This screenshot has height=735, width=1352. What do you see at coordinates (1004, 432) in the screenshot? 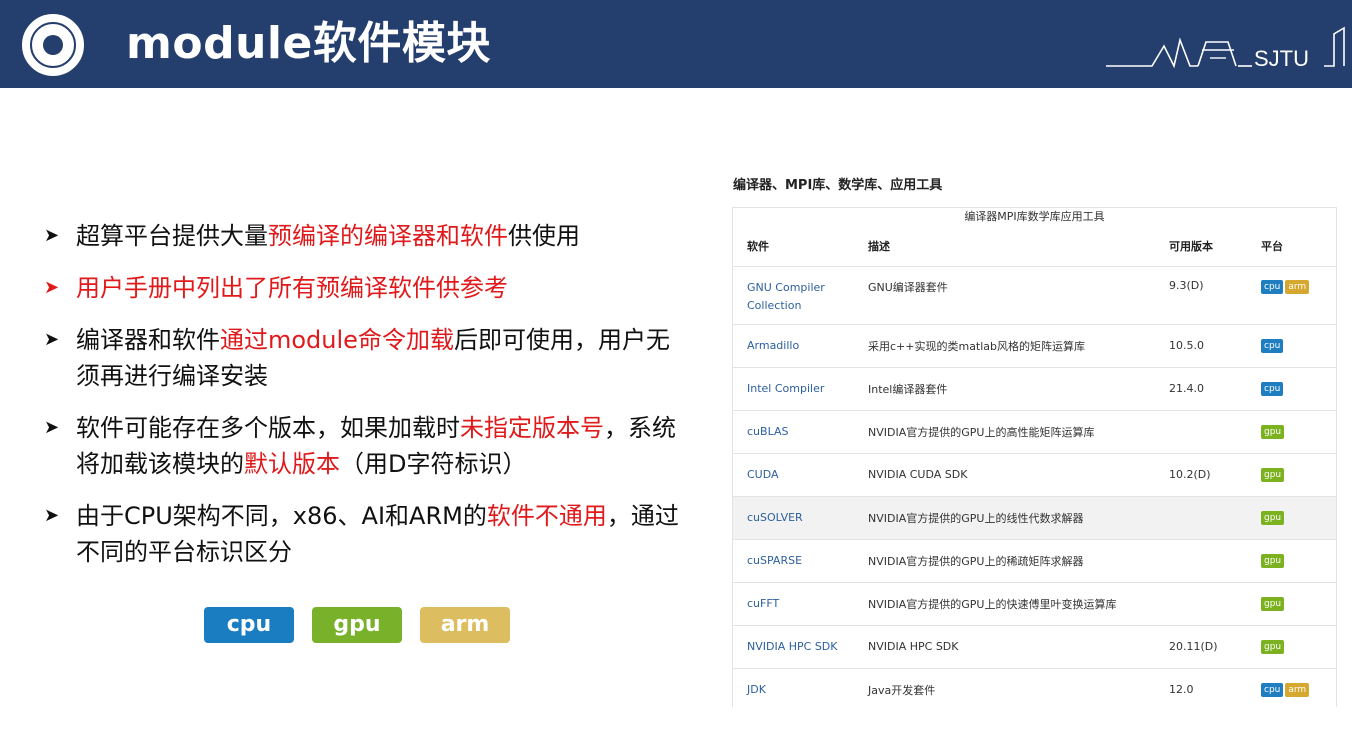
I see `software-description: NVIDIA官方提供的GPU上的高性能矩阵运算库` at bounding box center [1004, 432].